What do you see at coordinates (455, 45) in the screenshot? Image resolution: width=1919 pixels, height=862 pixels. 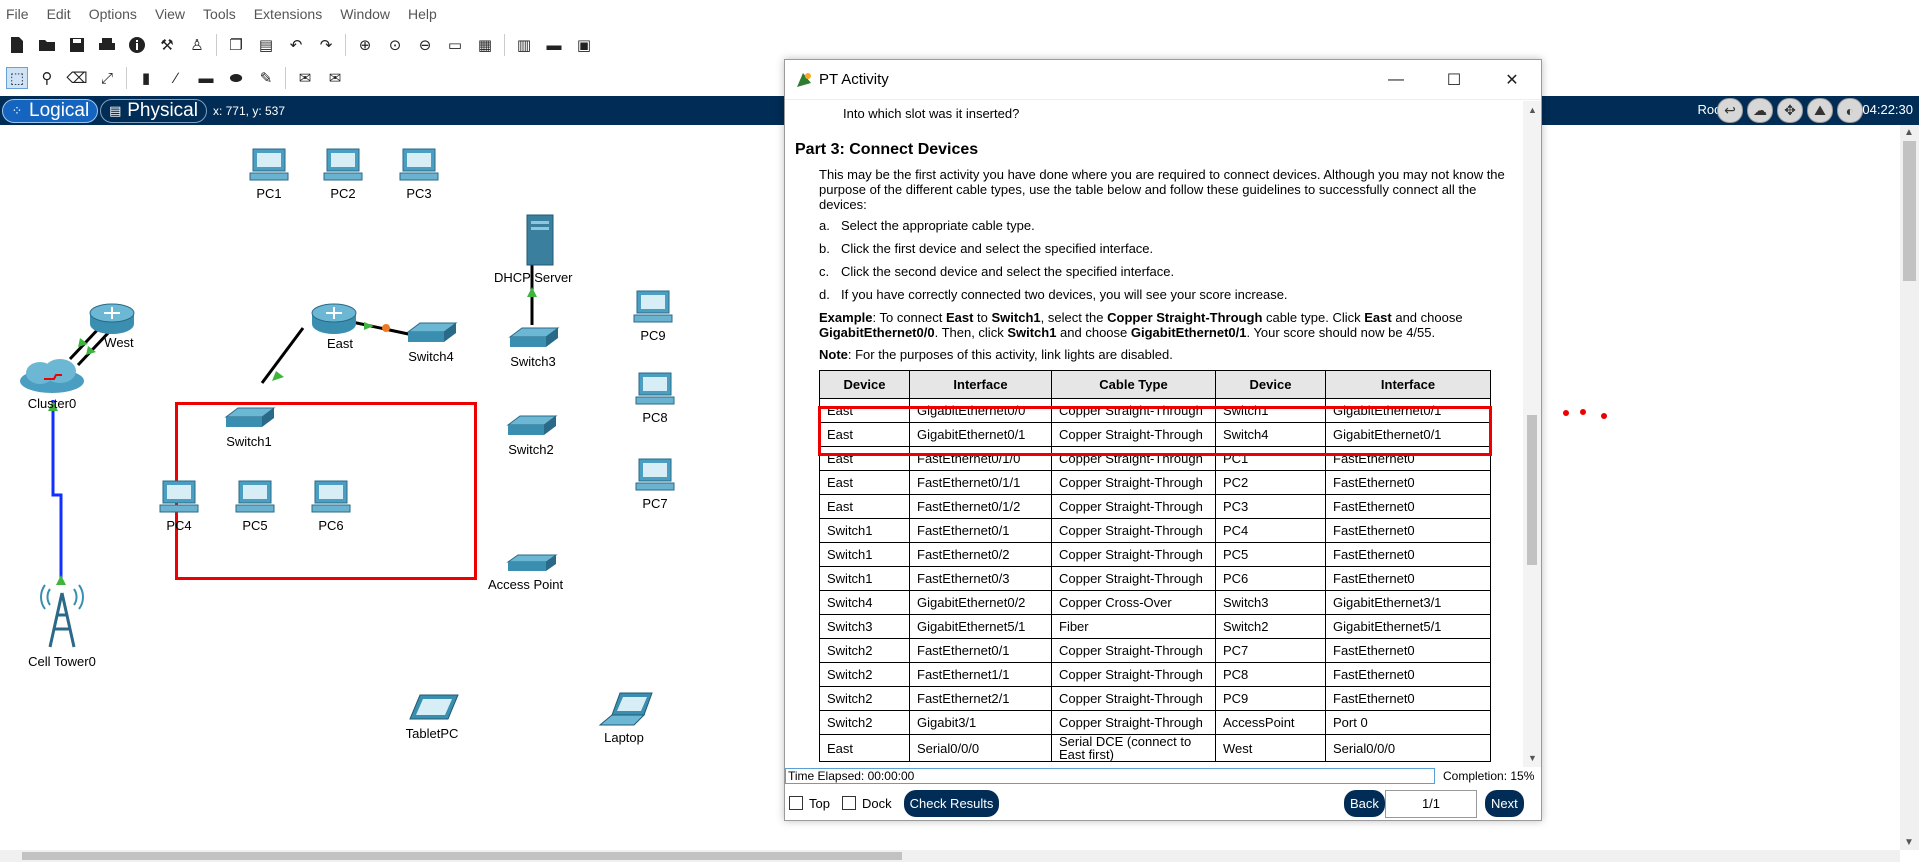 I see `drawing-palette-icon: ▭` at bounding box center [455, 45].